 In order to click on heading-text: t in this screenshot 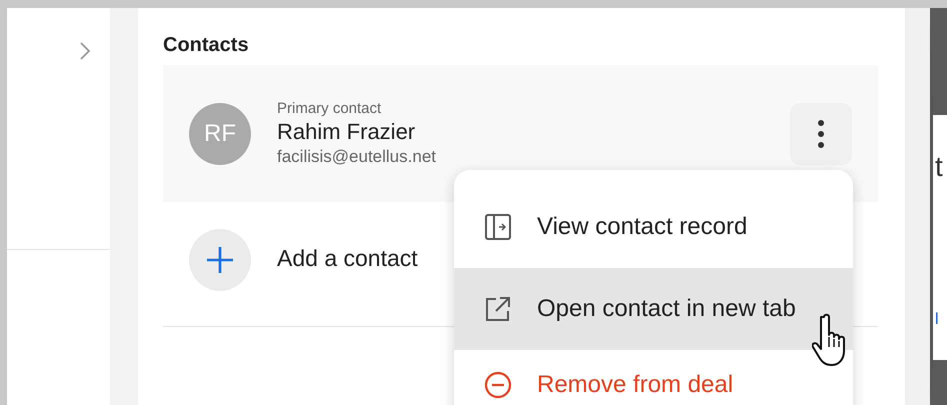, I will do `click(939, 167)`.